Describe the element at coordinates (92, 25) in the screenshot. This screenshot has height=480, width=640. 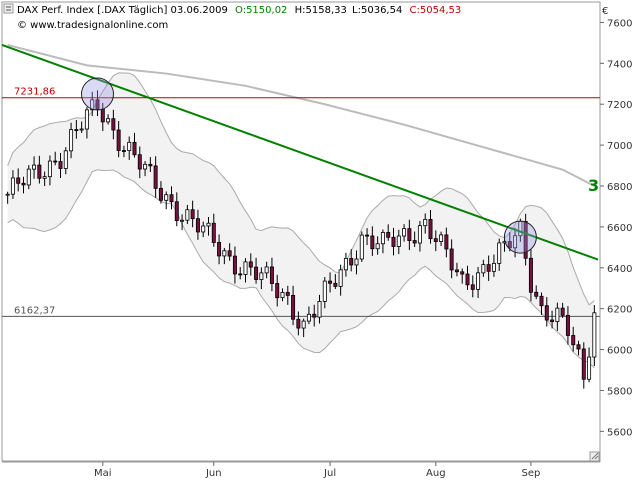
I see `copyright-notice: © www.tradesignalonline.com` at that location.